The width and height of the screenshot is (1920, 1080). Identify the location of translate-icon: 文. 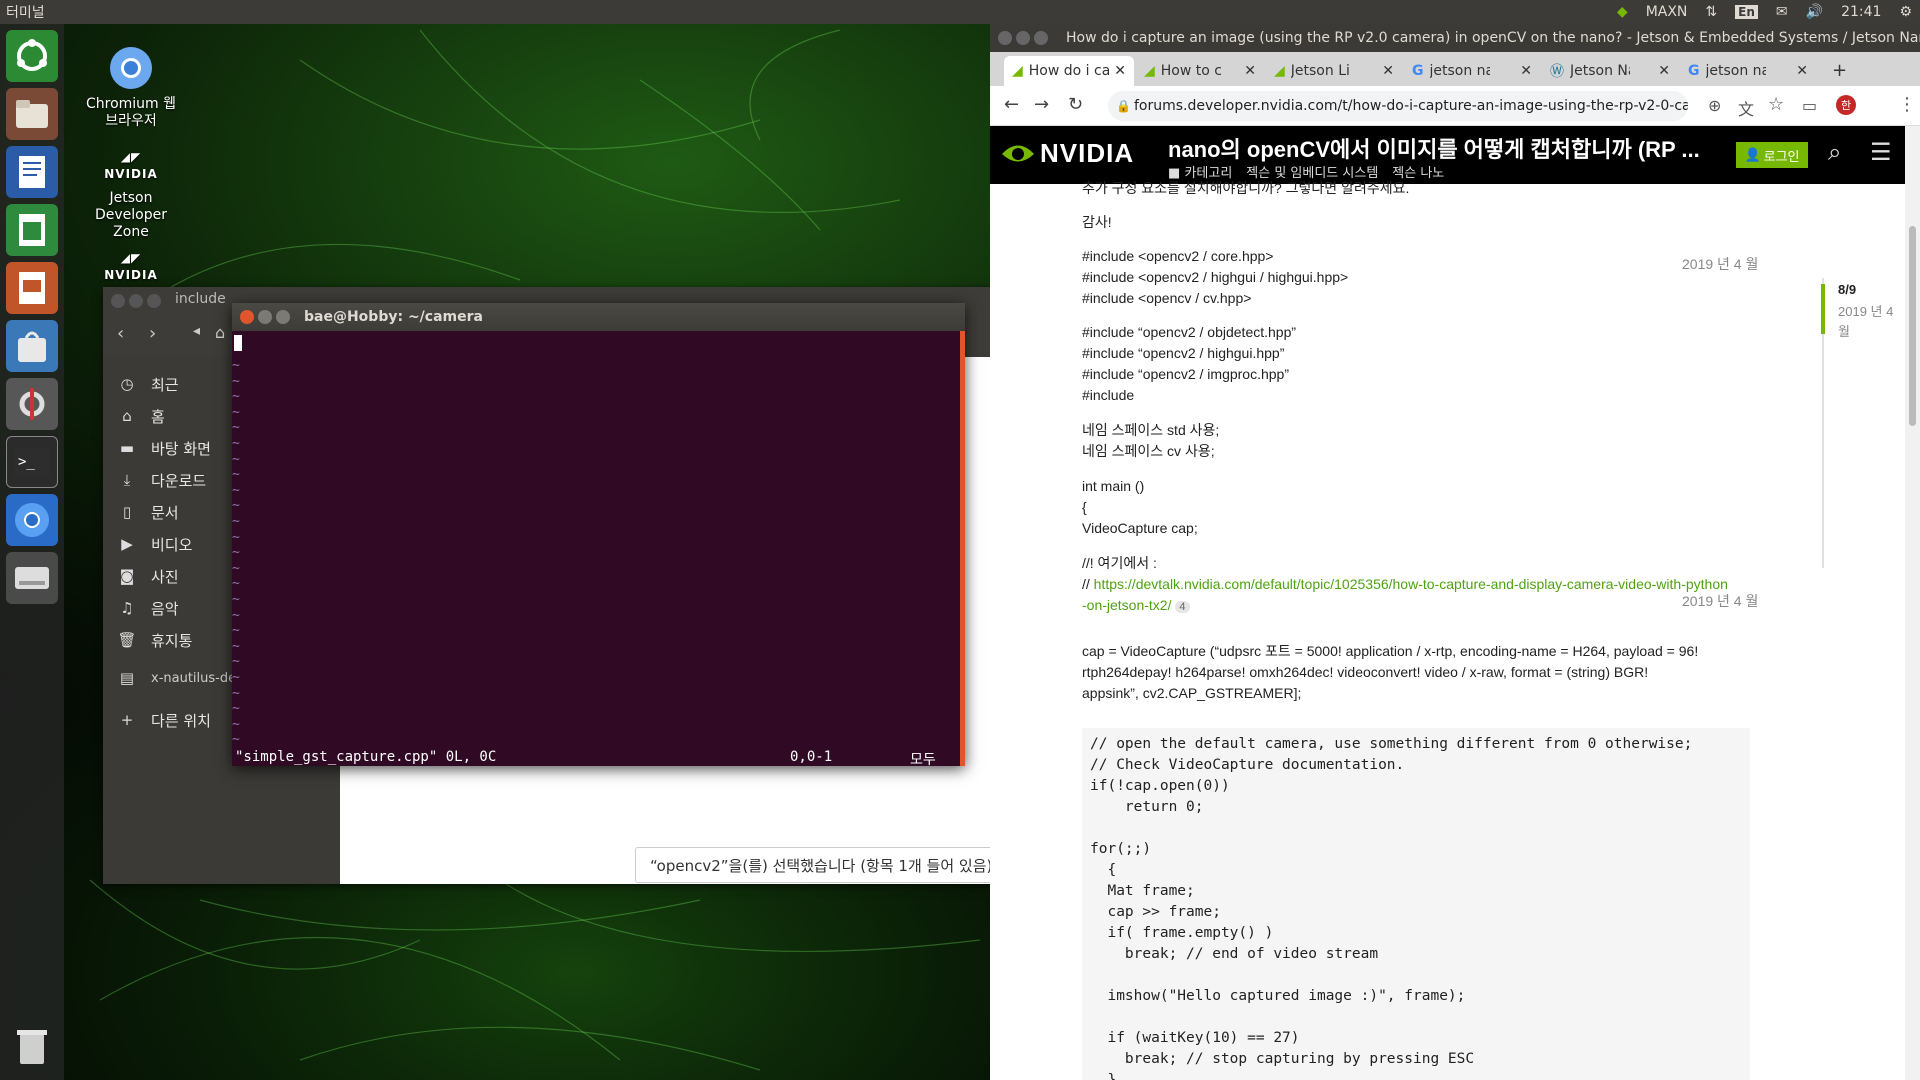
(1746, 108).